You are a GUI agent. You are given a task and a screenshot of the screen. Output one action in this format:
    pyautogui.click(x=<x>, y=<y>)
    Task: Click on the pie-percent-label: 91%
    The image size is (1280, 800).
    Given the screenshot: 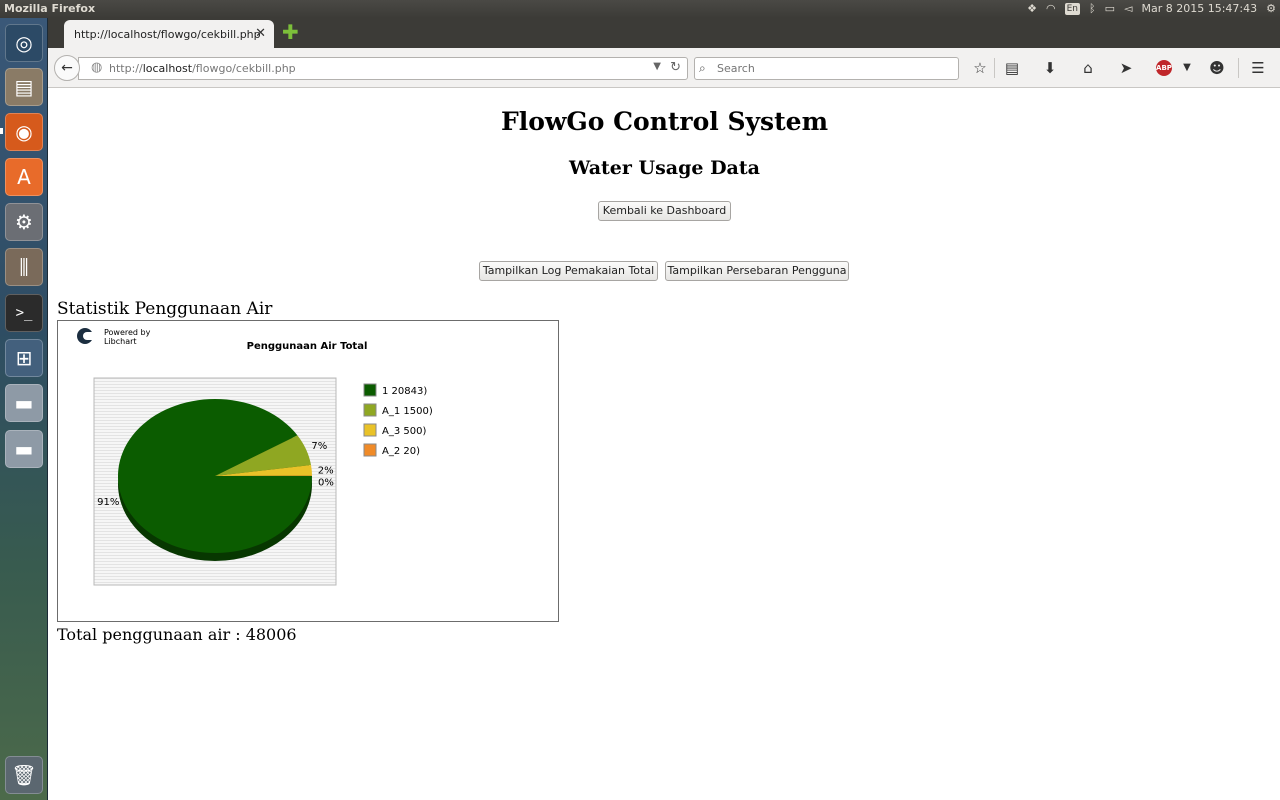 What is the action you would take?
    pyautogui.click(x=108, y=502)
    